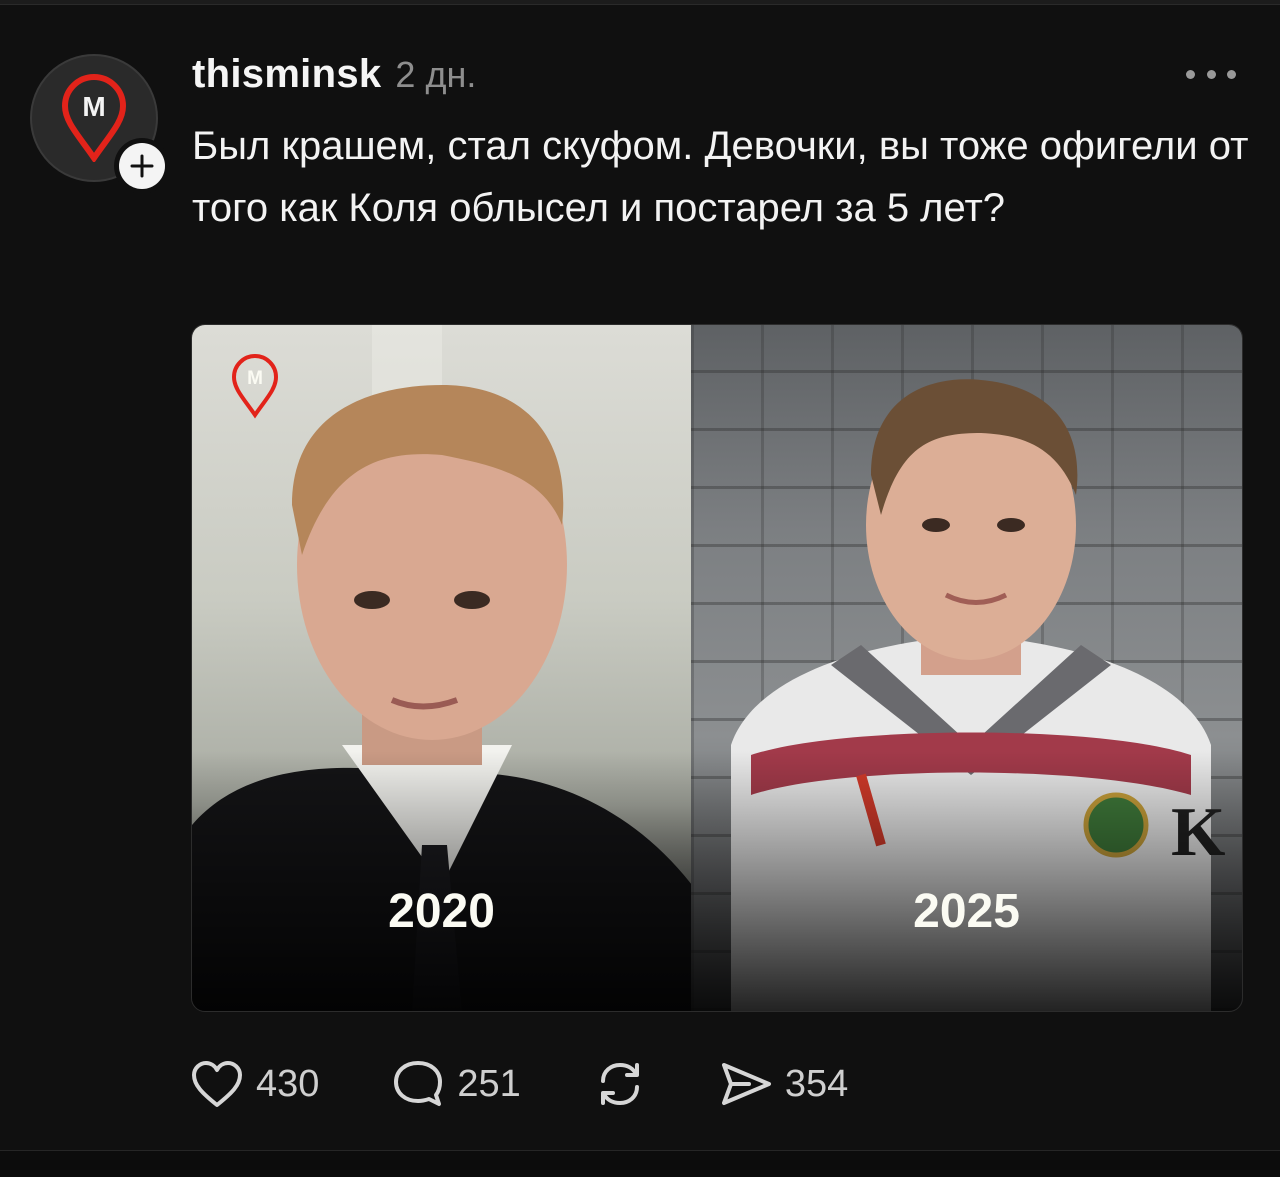  Describe the element at coordinates (816, 1083) in the screenshot. I see `share-count: 354` at that location.